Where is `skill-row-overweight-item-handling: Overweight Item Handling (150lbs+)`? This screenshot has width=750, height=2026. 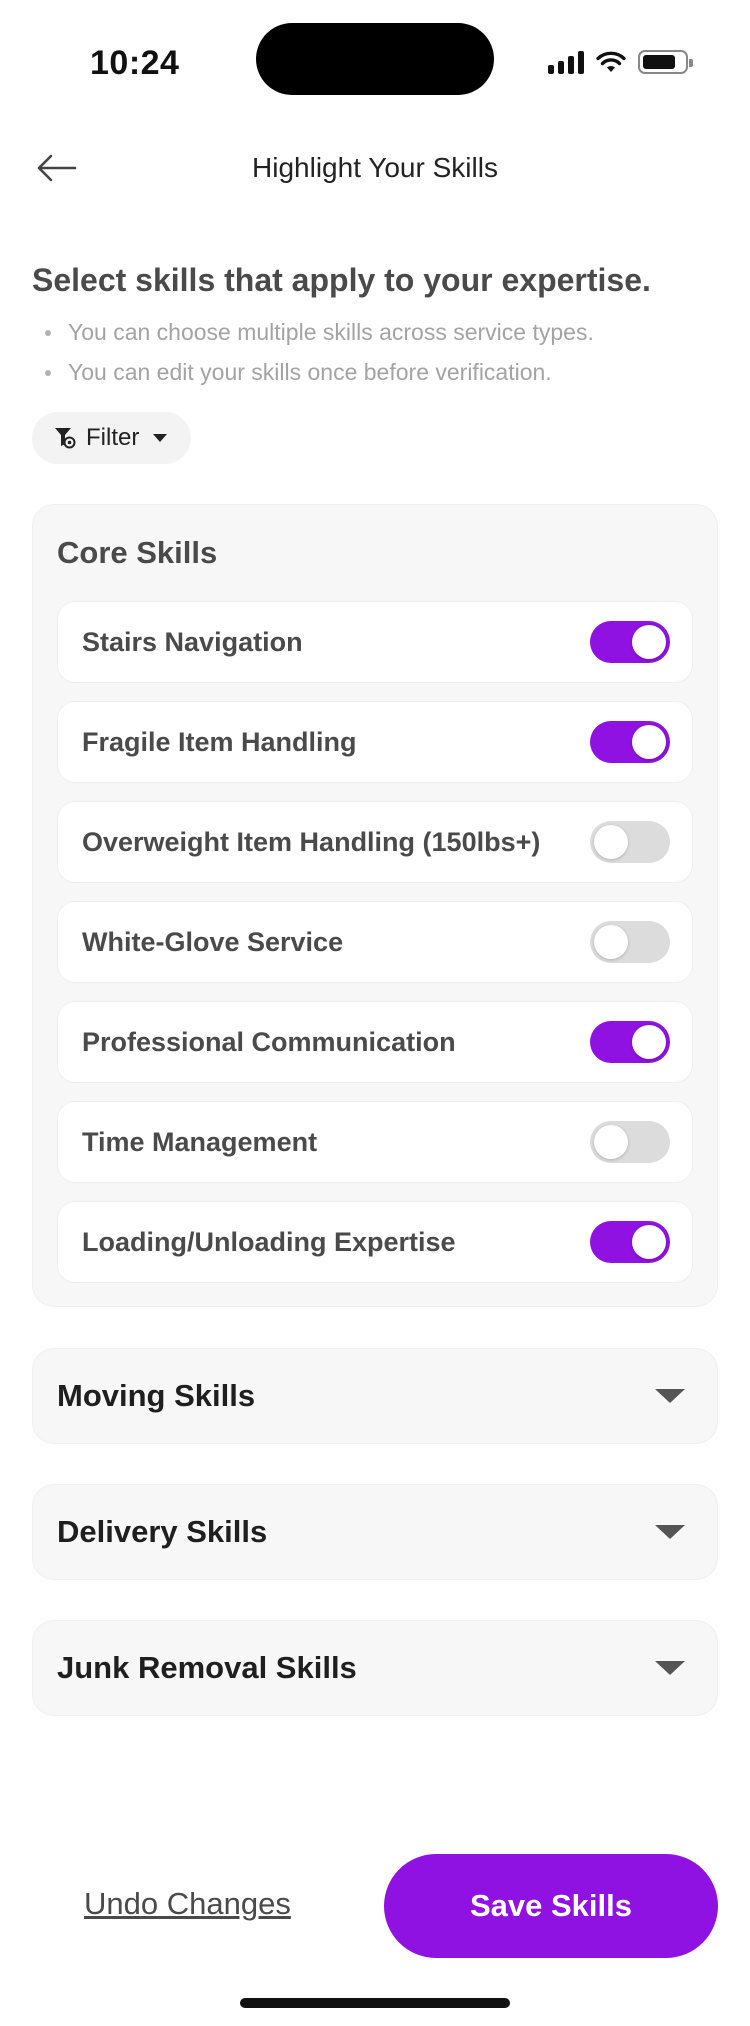
skill-row-overweight-item-handling: Overweight Item Handling (150lbs+) is located at coordinates (375, 842).